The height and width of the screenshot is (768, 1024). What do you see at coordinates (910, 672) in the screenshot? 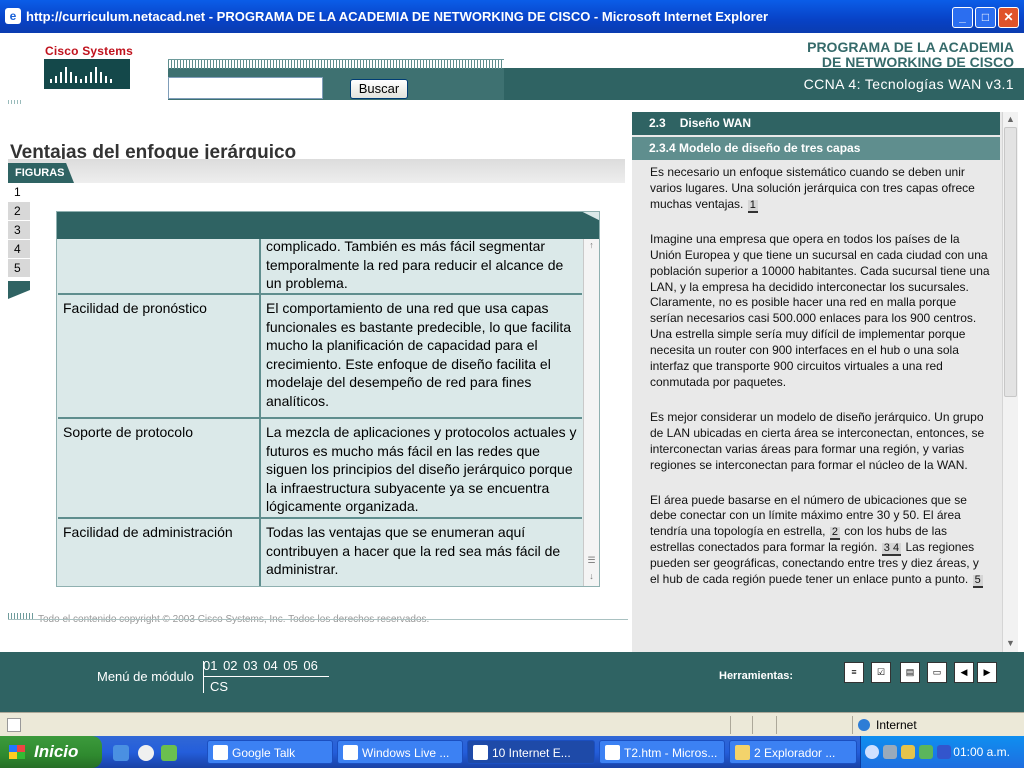
I see `notes-icon: ▤` at bounding box center [910, 672].